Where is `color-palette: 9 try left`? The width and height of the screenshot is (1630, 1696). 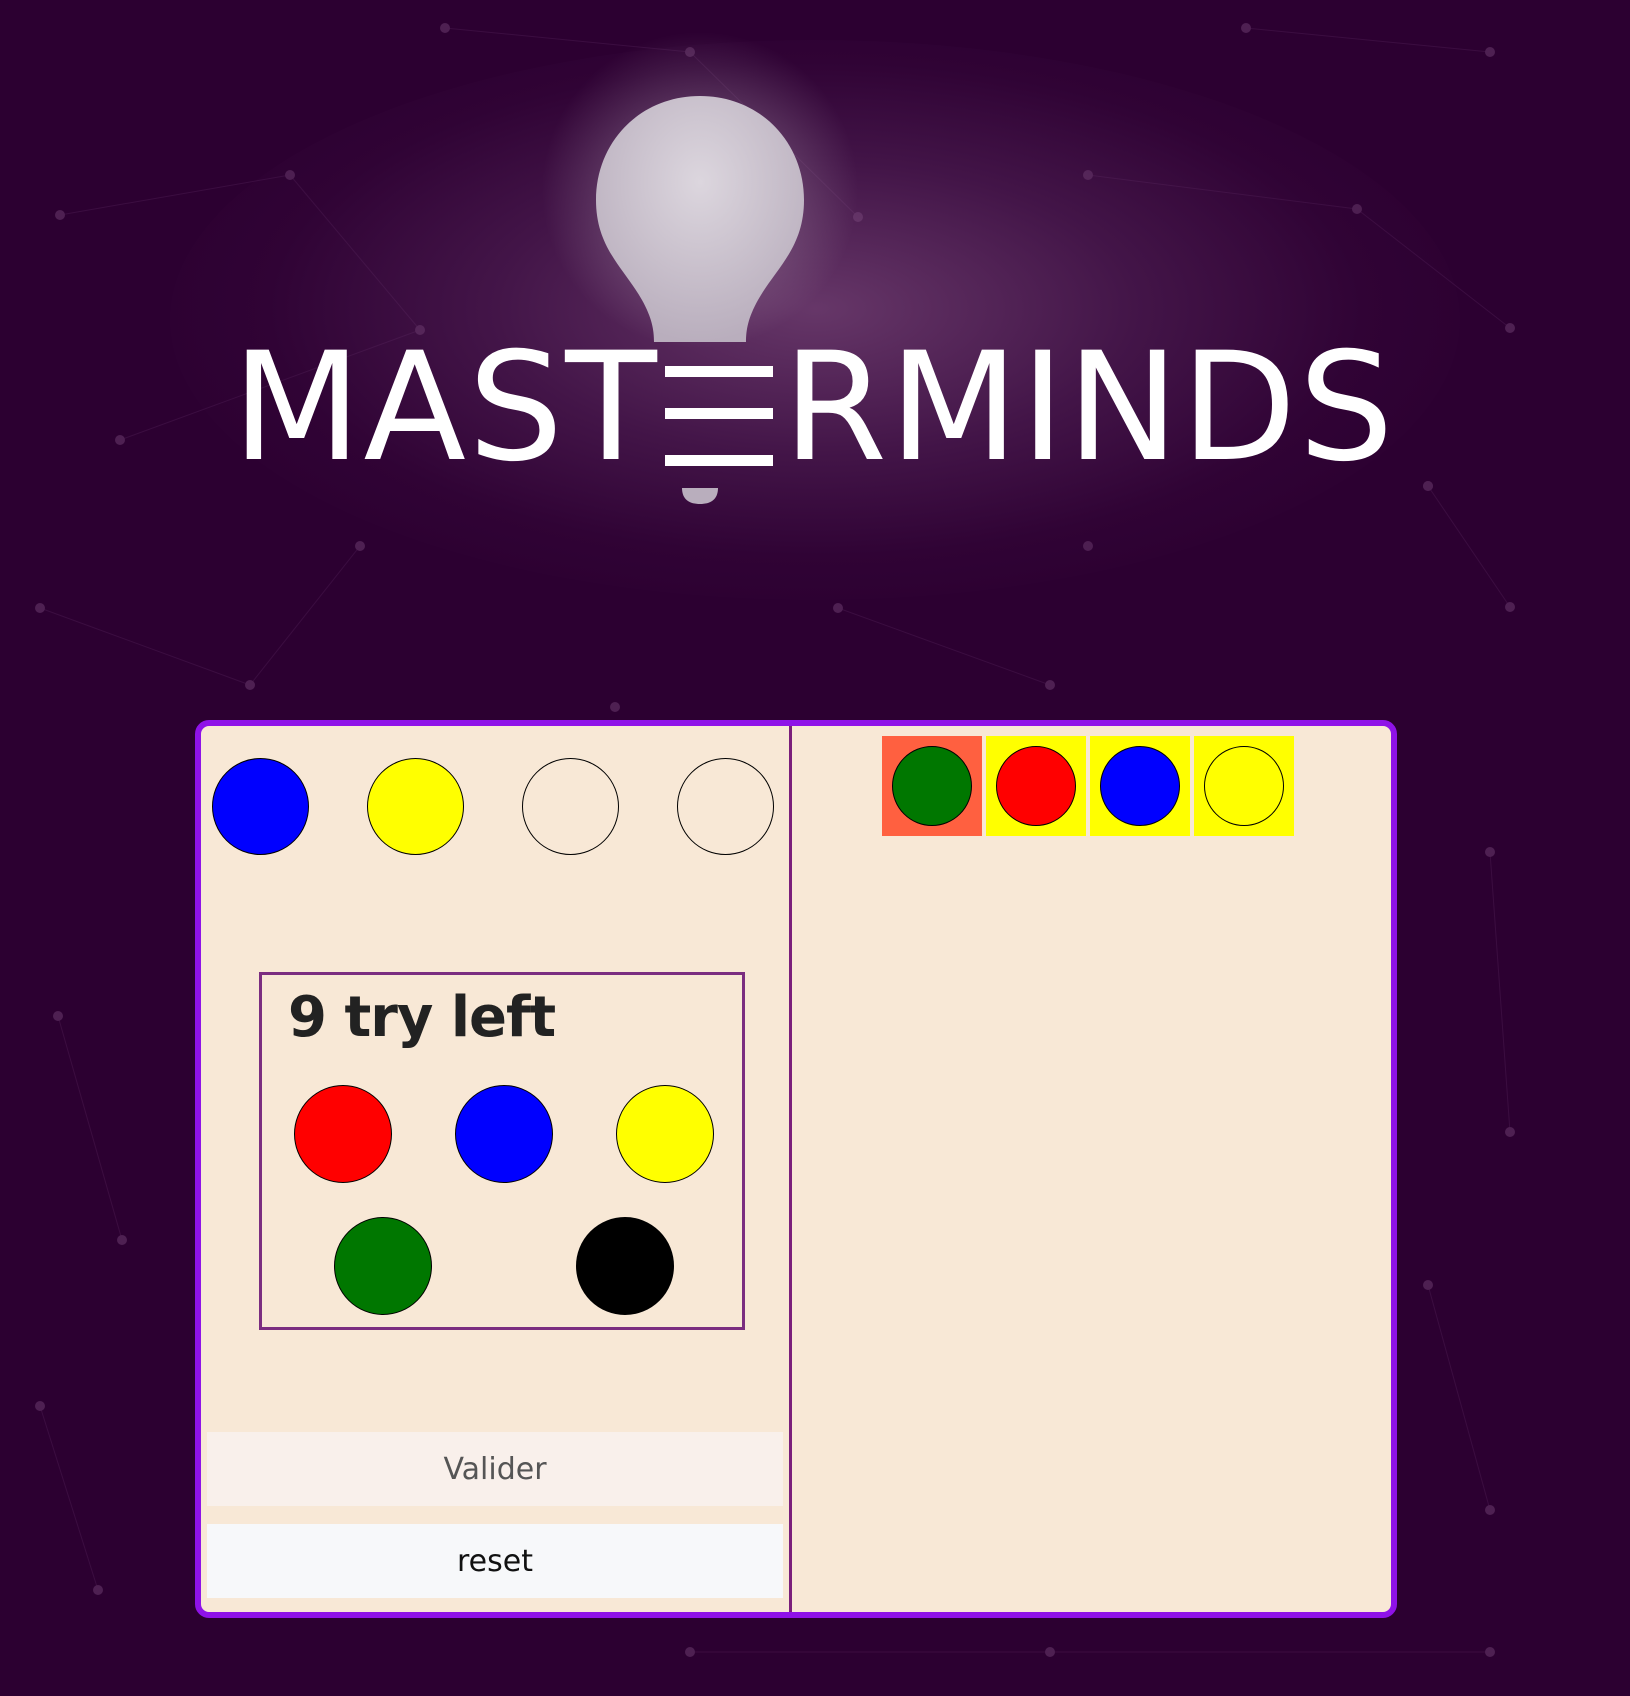
color-palette: 9 try left is located at coordinates (502, 1151).